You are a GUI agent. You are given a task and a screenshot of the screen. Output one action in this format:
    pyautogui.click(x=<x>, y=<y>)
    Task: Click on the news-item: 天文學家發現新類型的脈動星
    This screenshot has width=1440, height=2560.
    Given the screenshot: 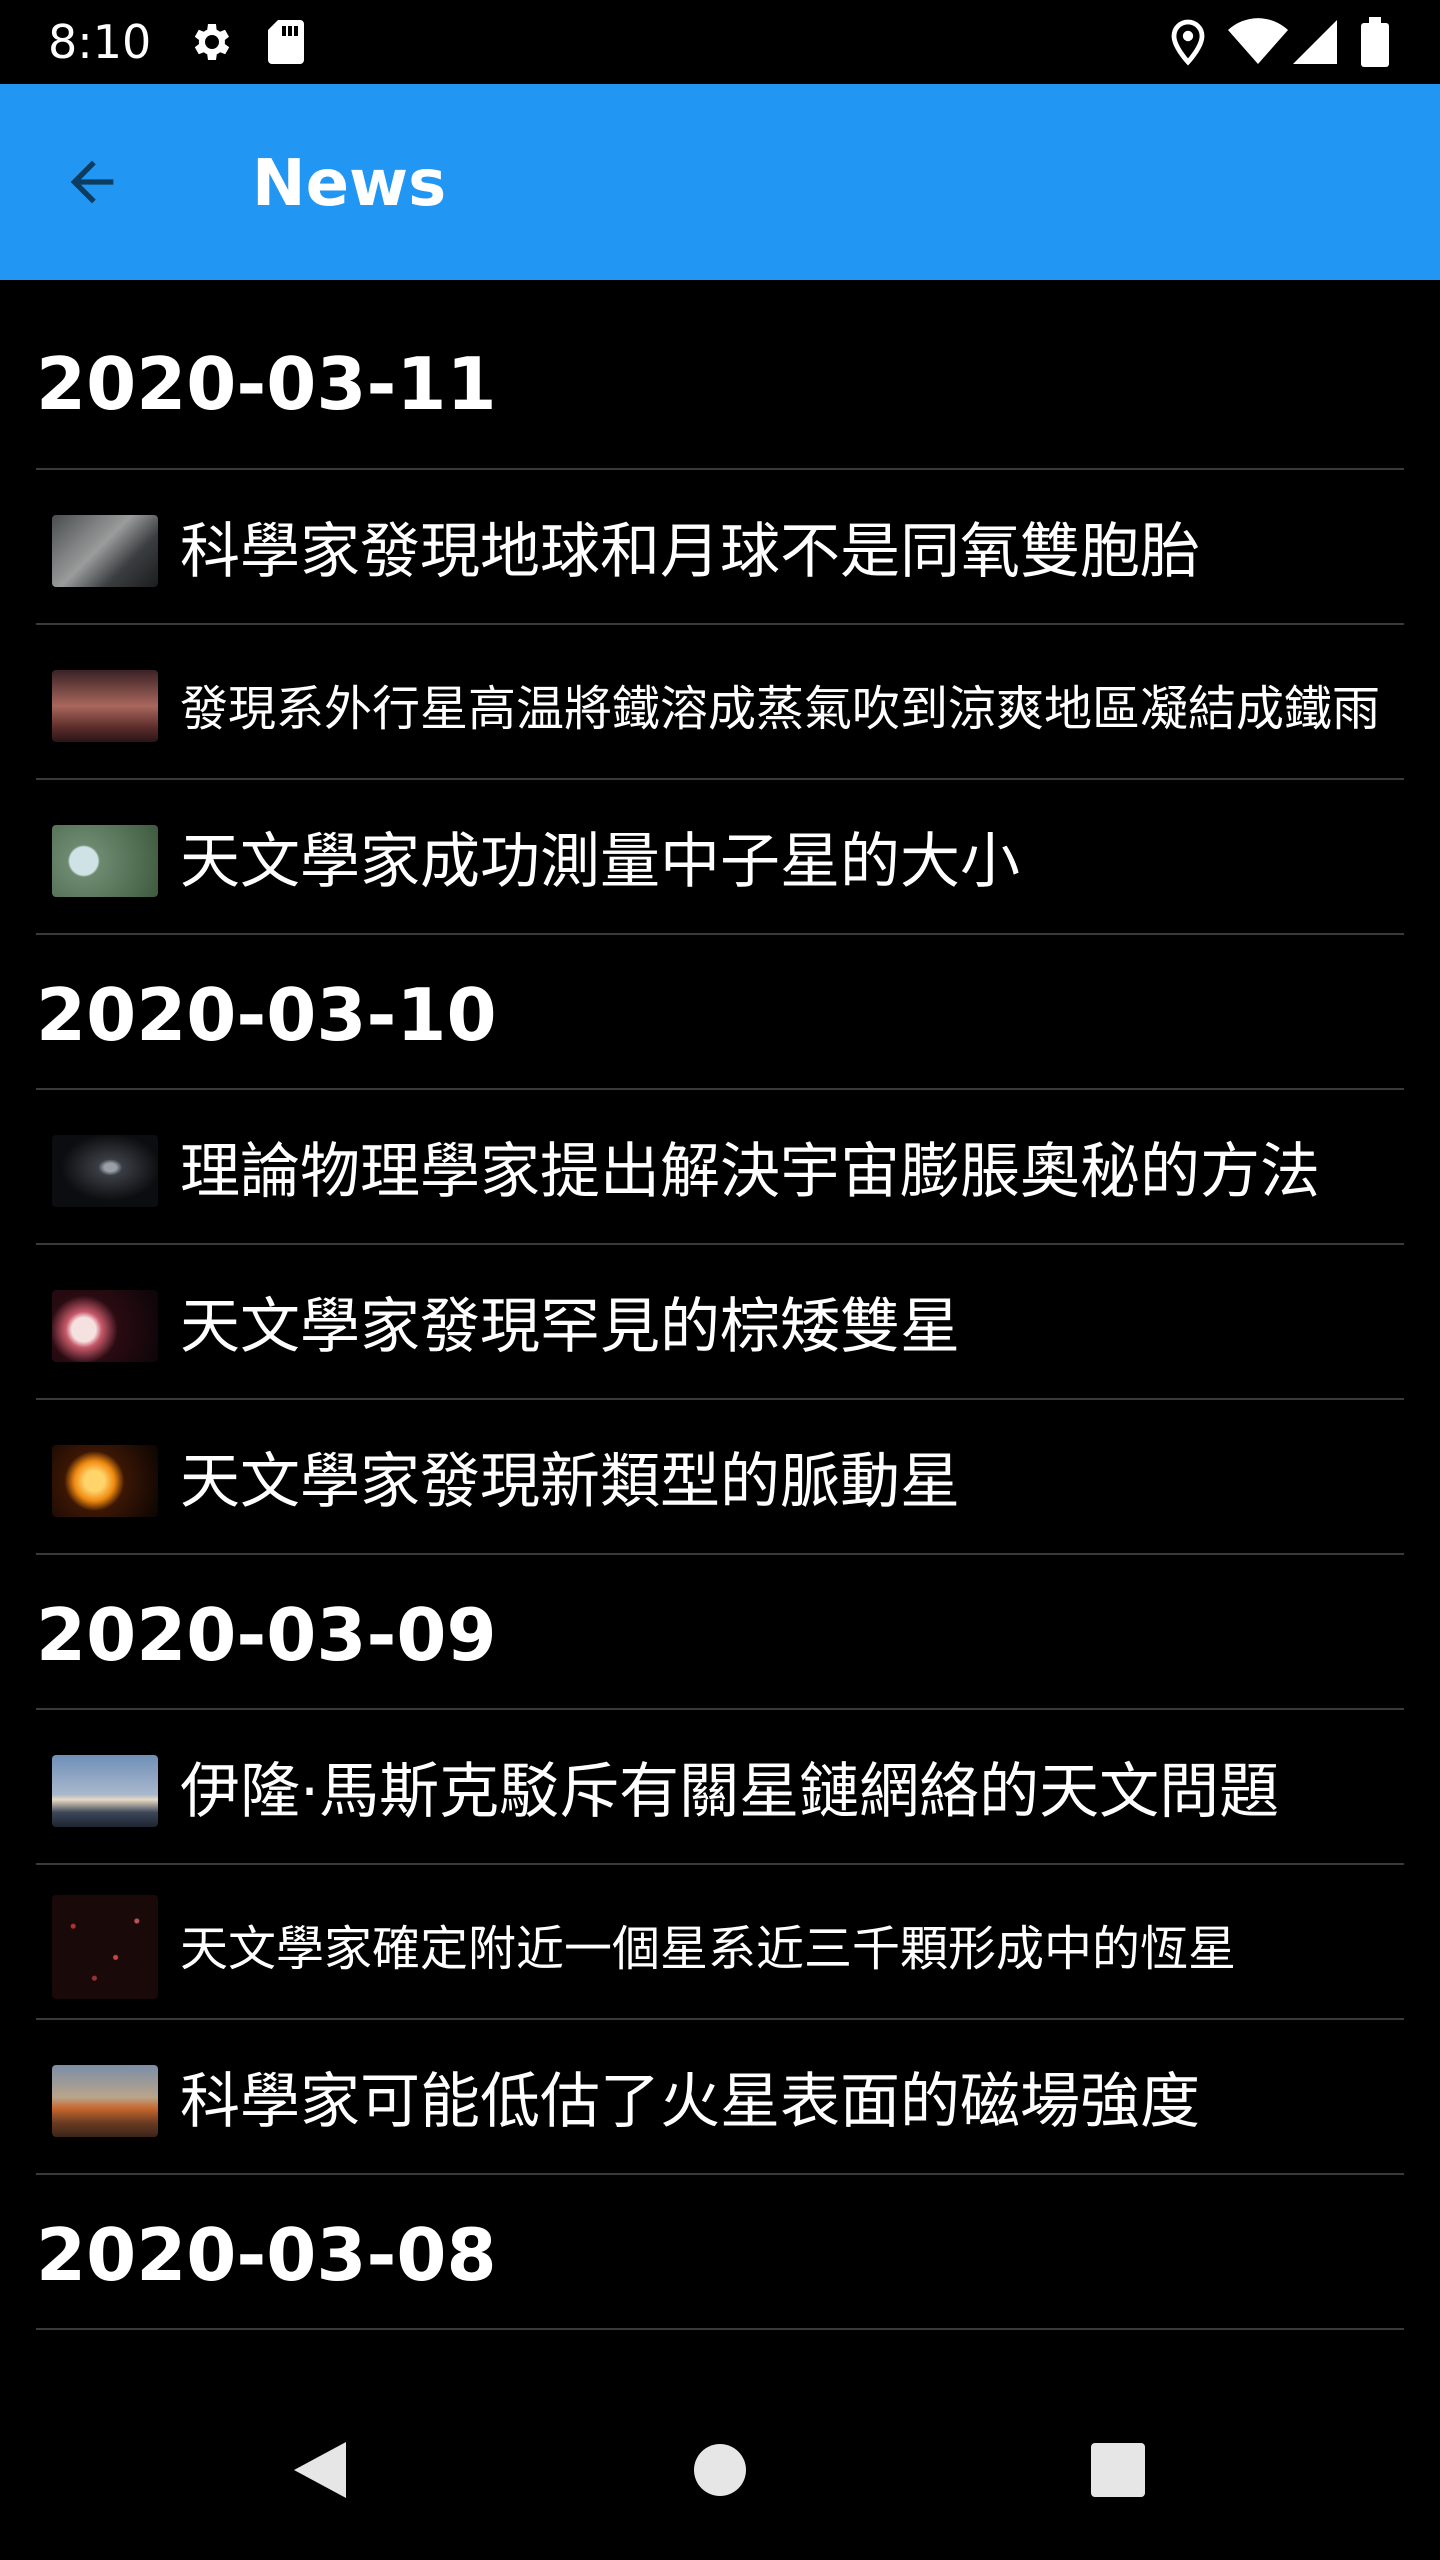 What is the action you would take?
    pyautogui.click(x=720, y=1477)
    